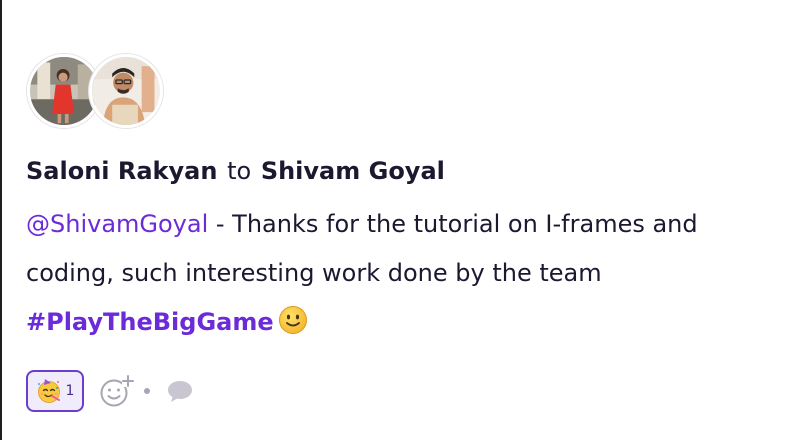  What do you see at coordinates (64, 91) in the screenshot?
I see `avatar-photo-saloni-icon` at bounding box center [64, 91].